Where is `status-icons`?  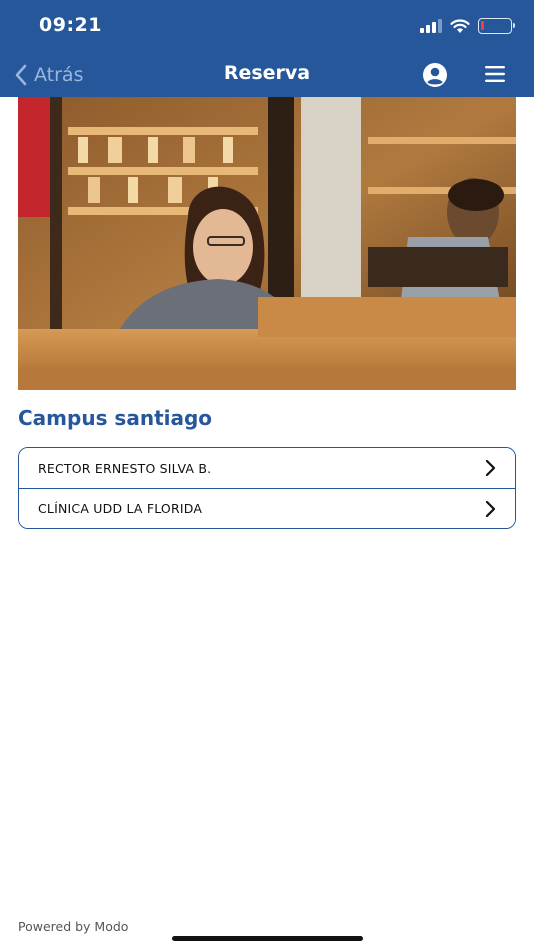
status-icons is located at coordinates (467, 26).